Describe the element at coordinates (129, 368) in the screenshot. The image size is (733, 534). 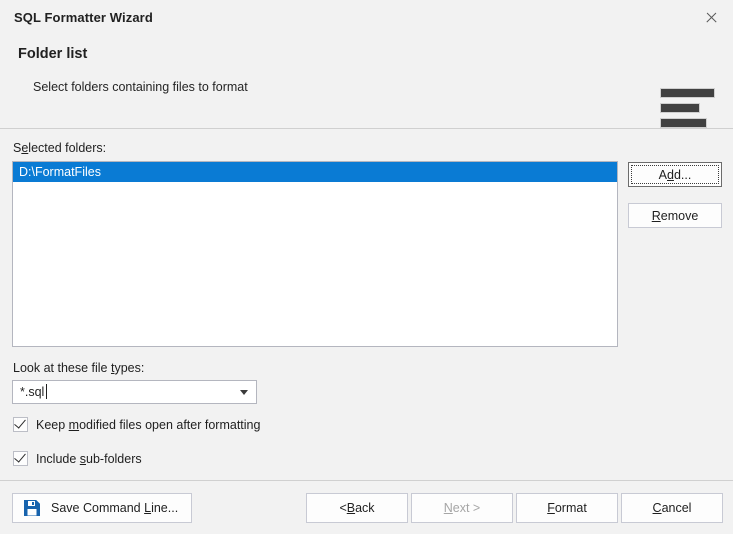
I see `file-types-label-post: ypes:` at that location.